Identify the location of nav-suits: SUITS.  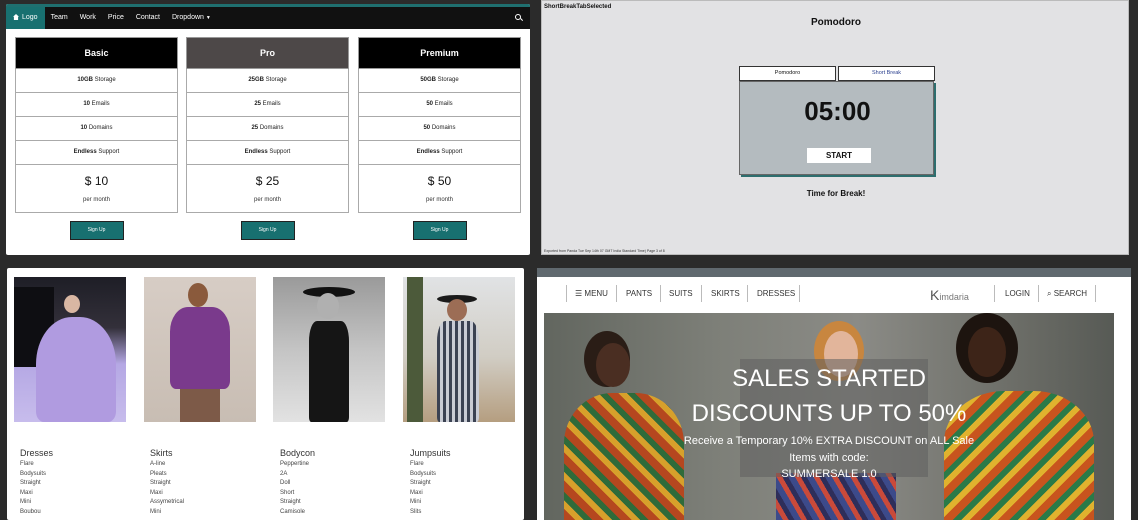
(681, 293).